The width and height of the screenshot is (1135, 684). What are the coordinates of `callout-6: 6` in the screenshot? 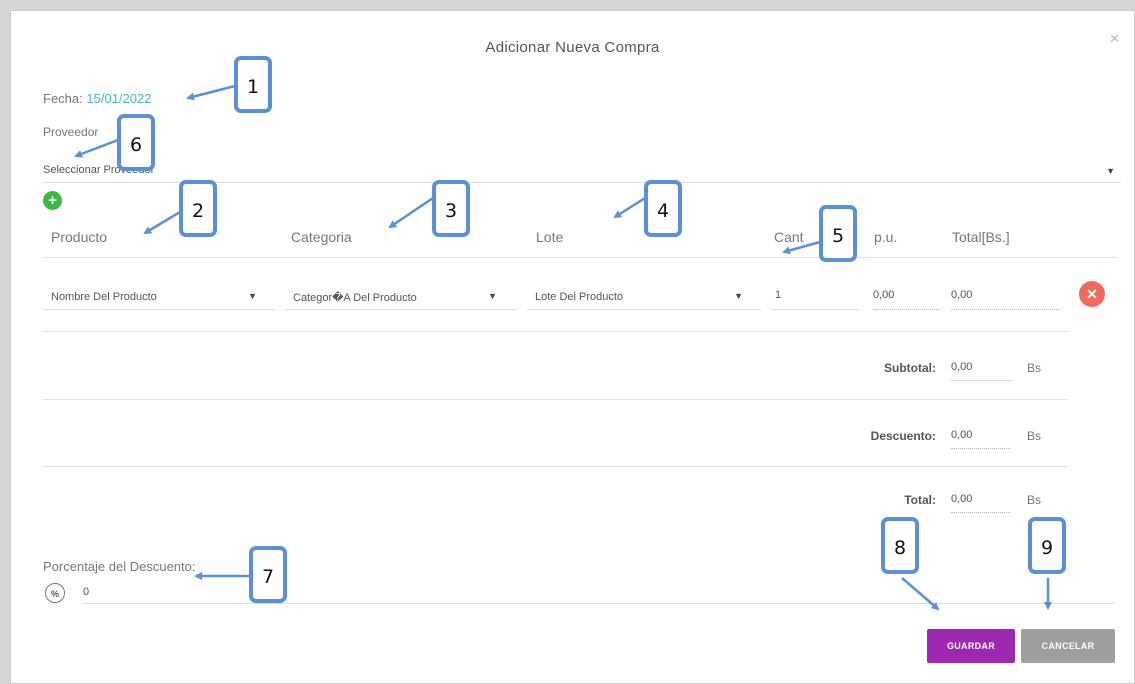 It's located at (136, 142).